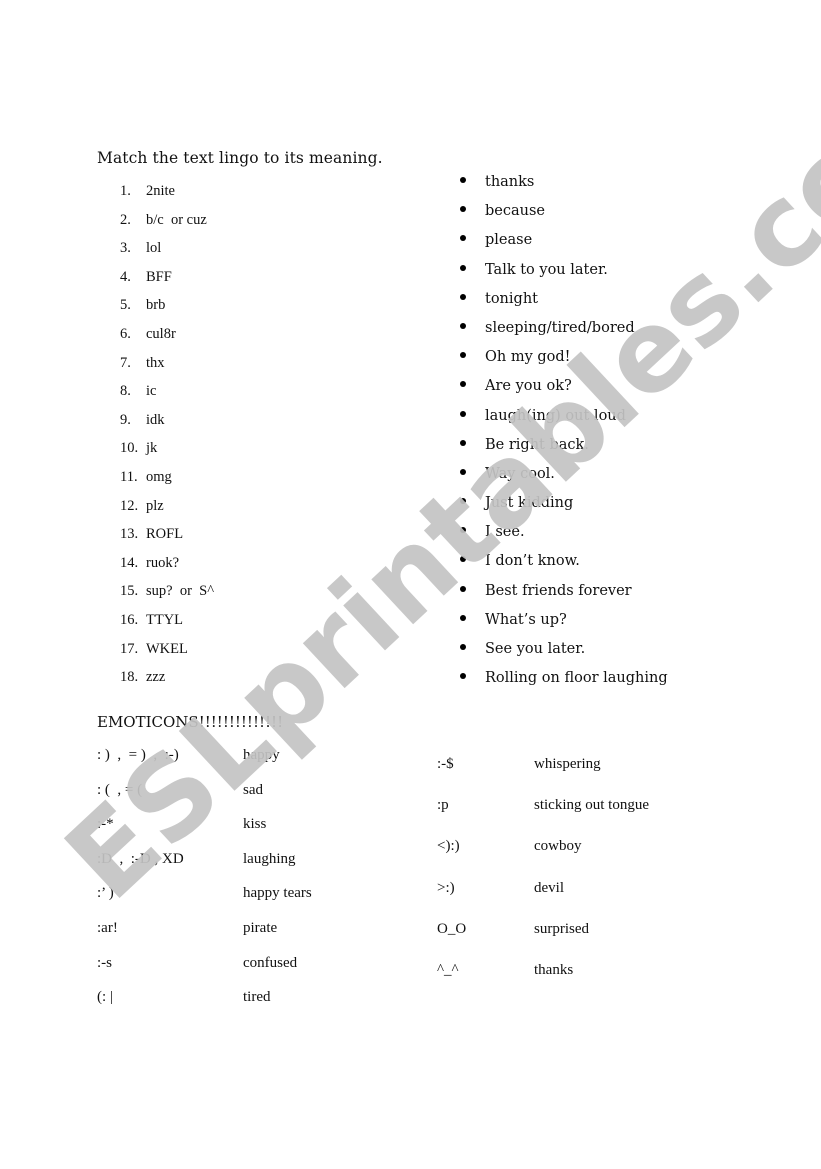 This screenshot has height=1169, width=821. I want to click on meaning-text: Best friends forever, so click(558, 590).